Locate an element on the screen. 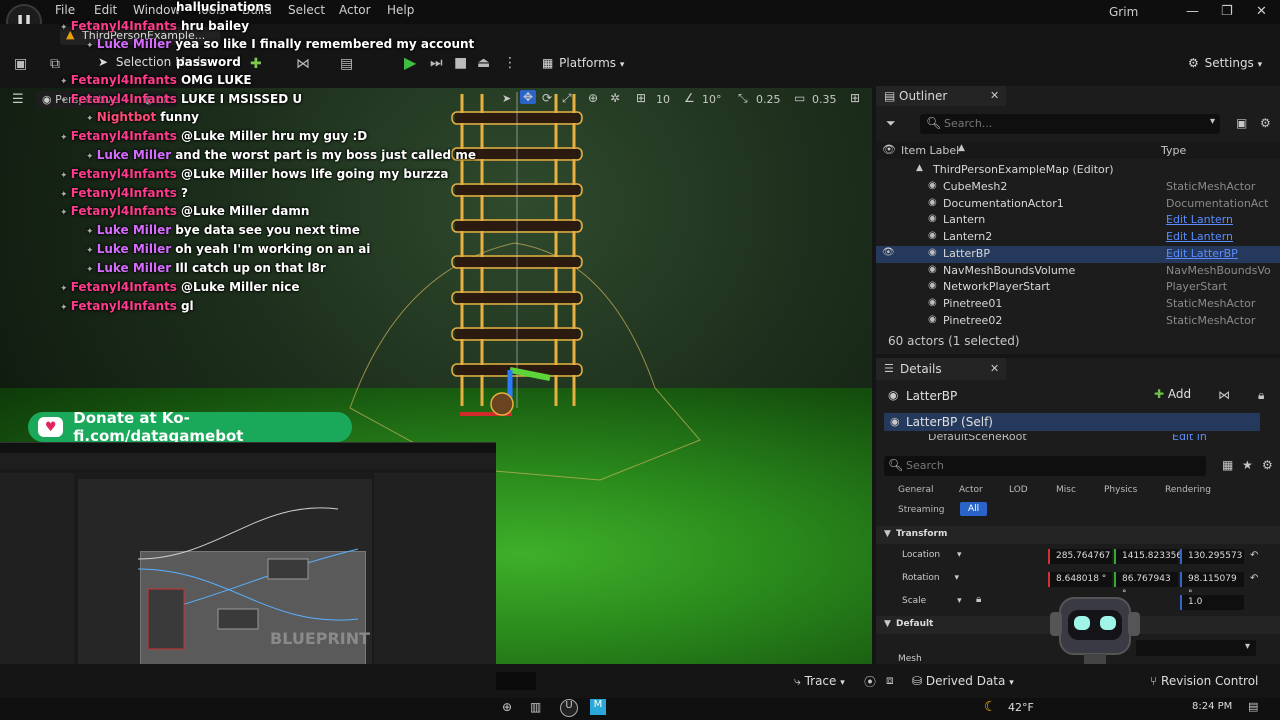 The height and width of the screenshot is (720, 1280). scale-dropdown: Scale ▾ is located at coordinates (932, 601).